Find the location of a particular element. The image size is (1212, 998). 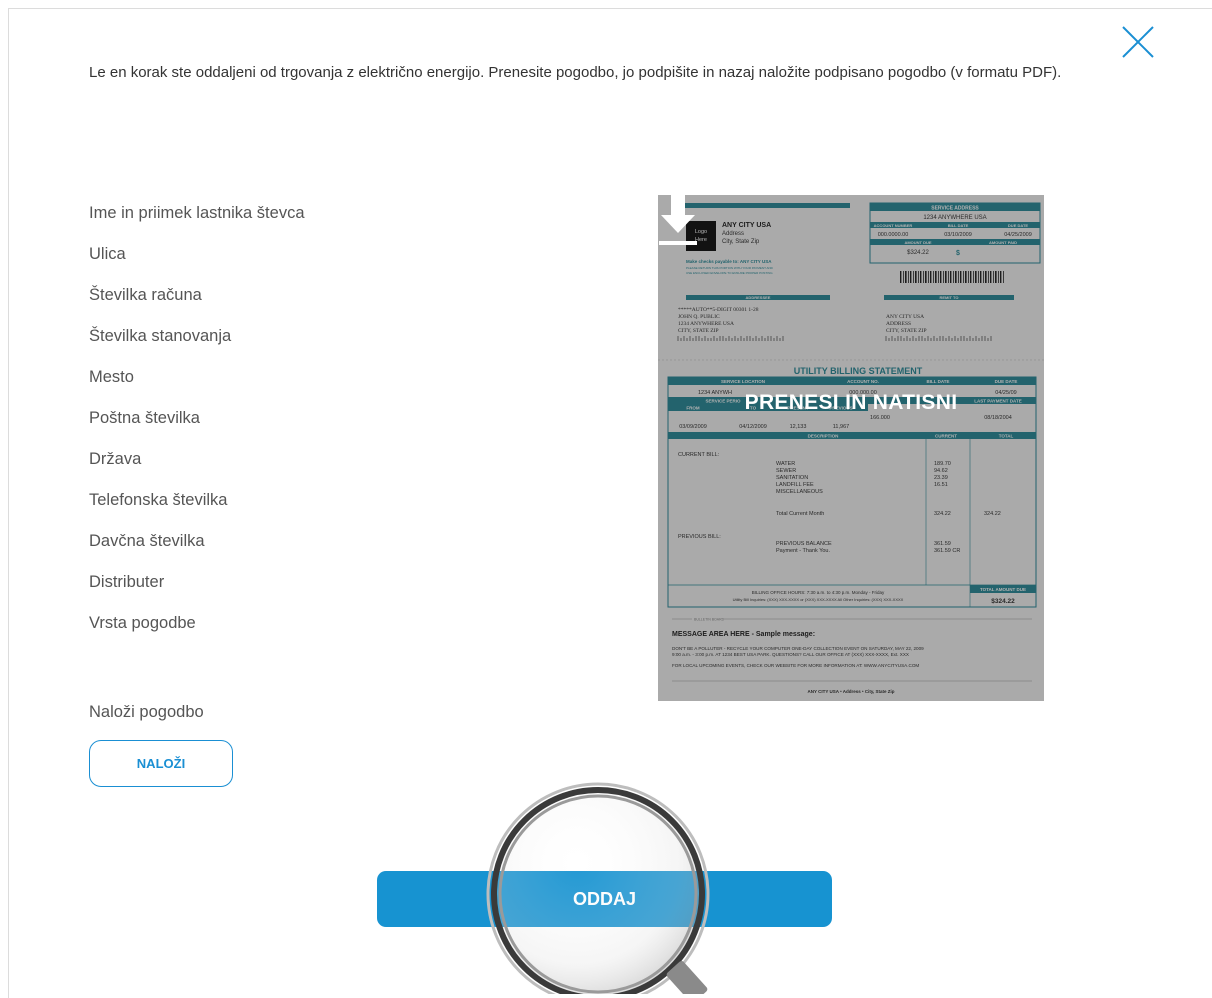

field-label-owner-name: Ime in priimek lastnika števca is located at coordinates (197, 213).